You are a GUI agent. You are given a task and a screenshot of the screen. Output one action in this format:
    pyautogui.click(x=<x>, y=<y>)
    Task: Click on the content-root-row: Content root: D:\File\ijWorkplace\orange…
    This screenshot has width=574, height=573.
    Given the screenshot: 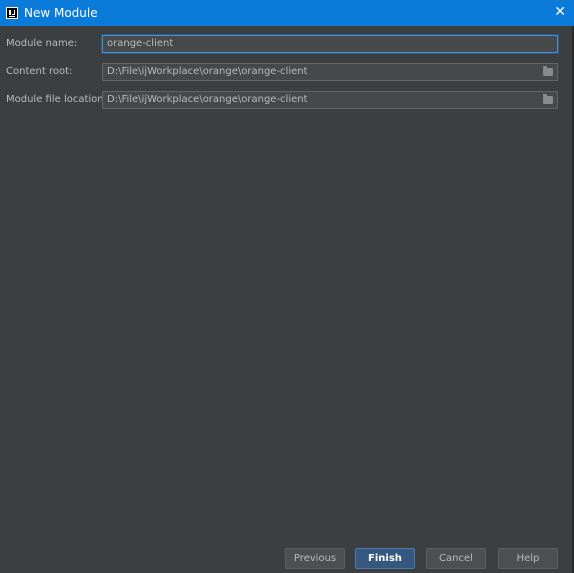 What is the action you would take?
    pyautogui.click(x=287, y=72)
    